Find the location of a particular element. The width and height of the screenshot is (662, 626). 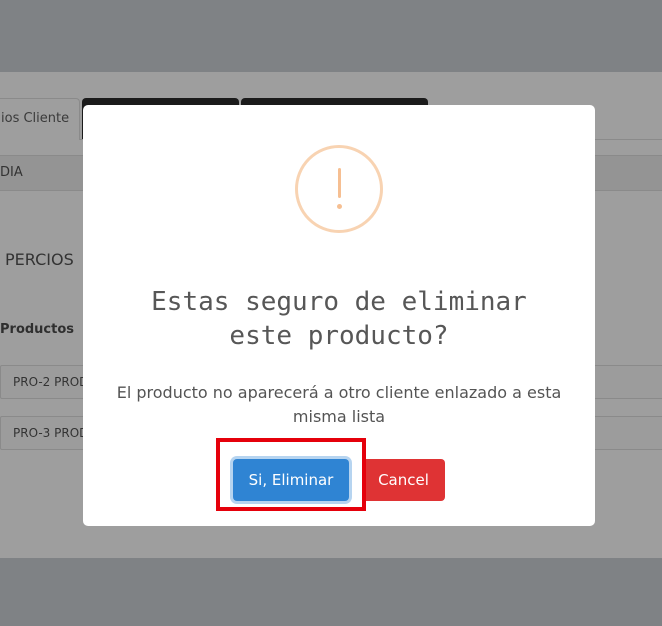

top-navbar is located at coordinates (331, 36).